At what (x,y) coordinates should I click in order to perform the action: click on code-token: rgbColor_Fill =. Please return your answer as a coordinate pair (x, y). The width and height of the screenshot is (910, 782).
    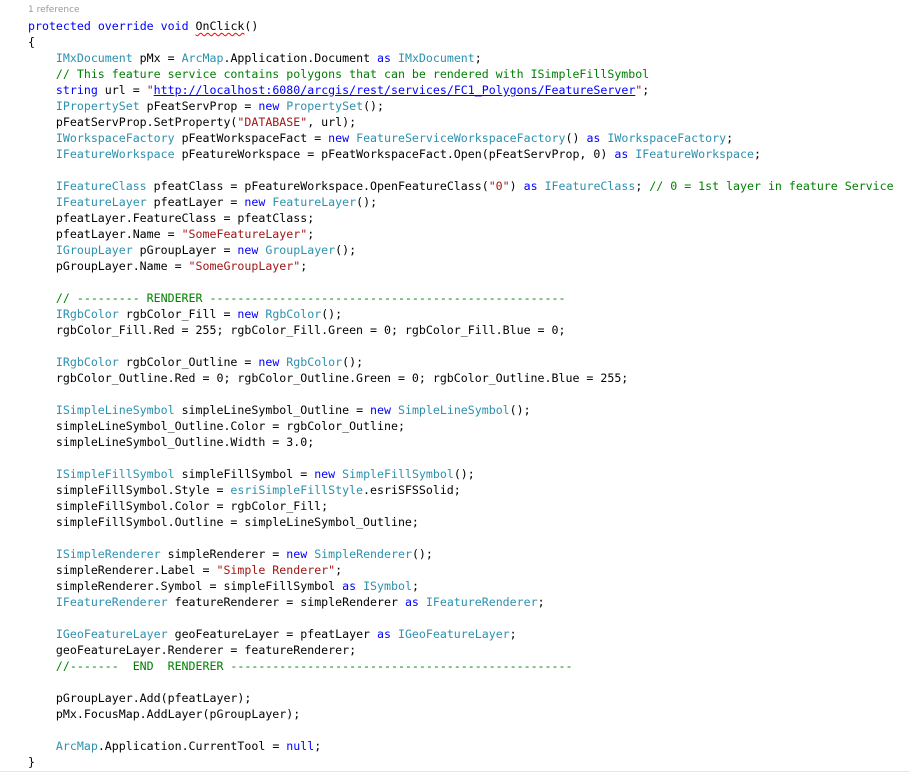
    Looking at the image, I should click on (178, 314).